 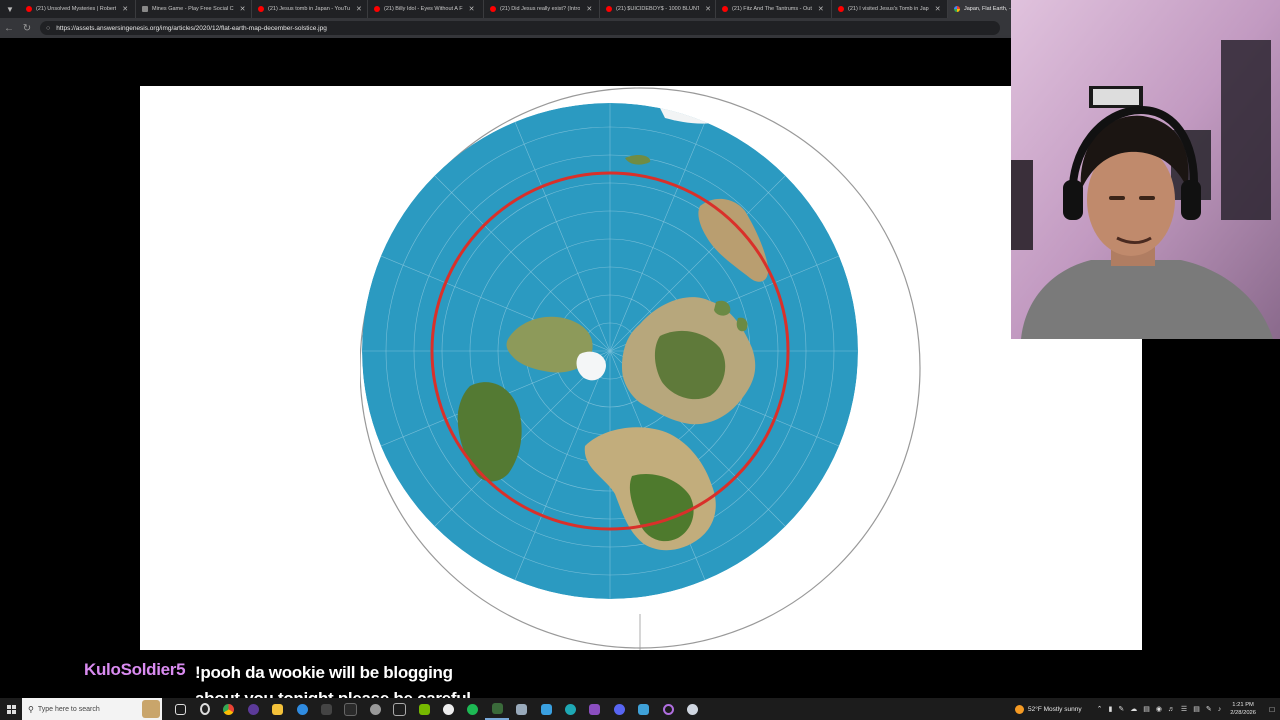 What do you see at coordinates (1159, 709) in the screenshot?
I see `headset-icon: ◉` at bounding box center [1159, 709].